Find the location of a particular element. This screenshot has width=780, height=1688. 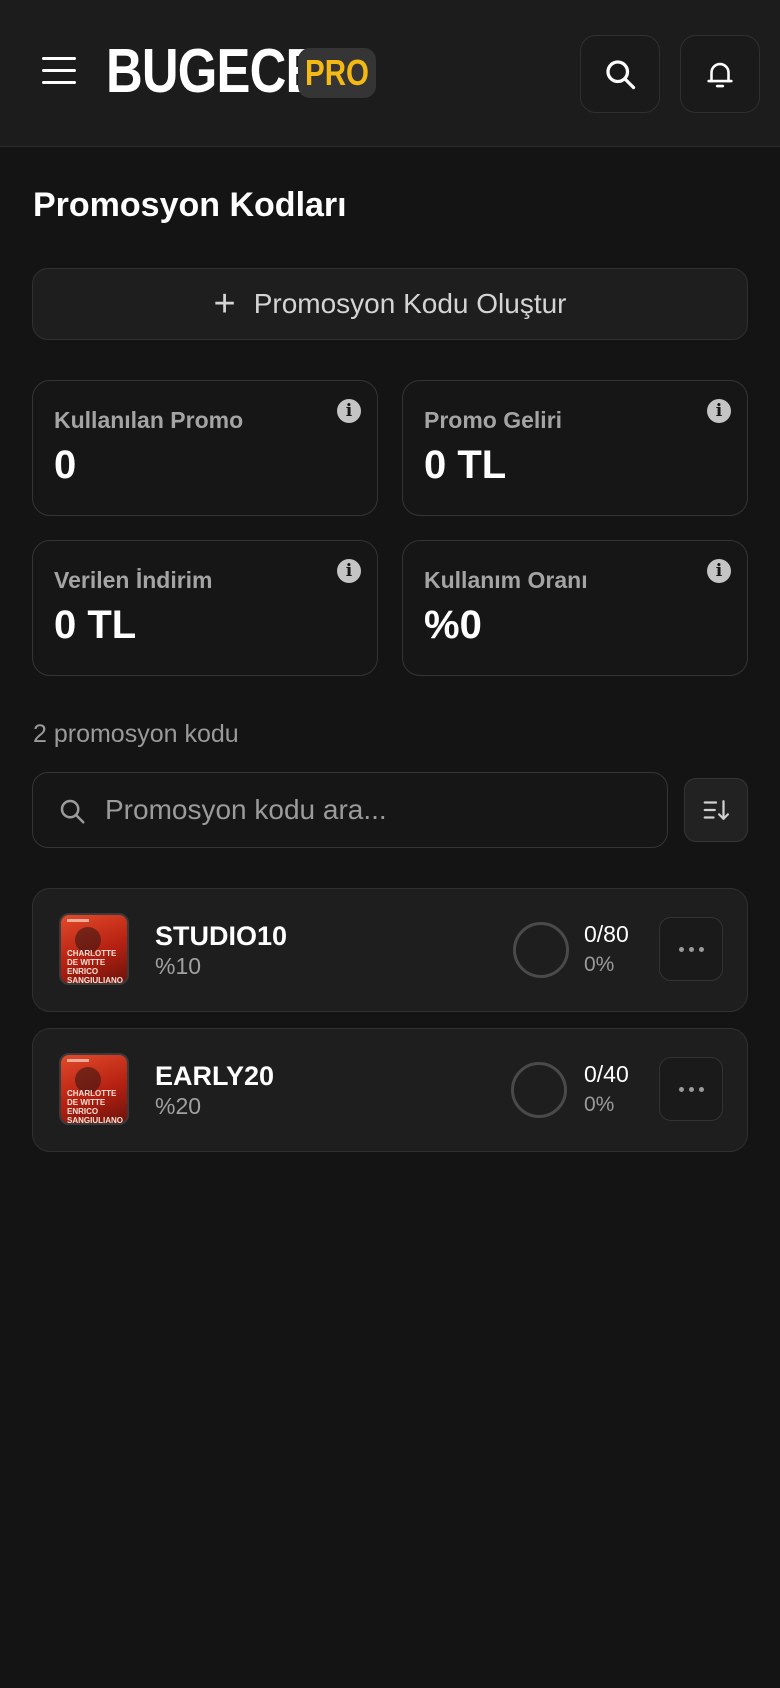

stat-card-promo-revenue: Promo Geliri 0 TL i is located at coordinates (575, 448).